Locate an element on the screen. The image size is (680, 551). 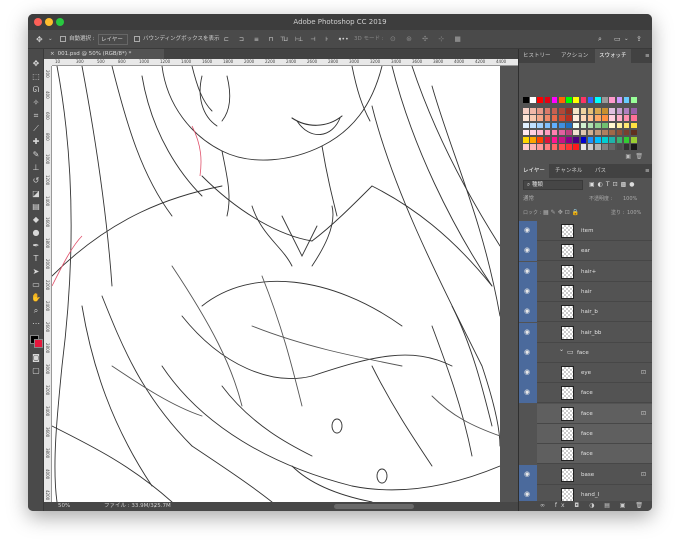
marquee-tool-icon: ⬚ is located at coordinates (36, 77).